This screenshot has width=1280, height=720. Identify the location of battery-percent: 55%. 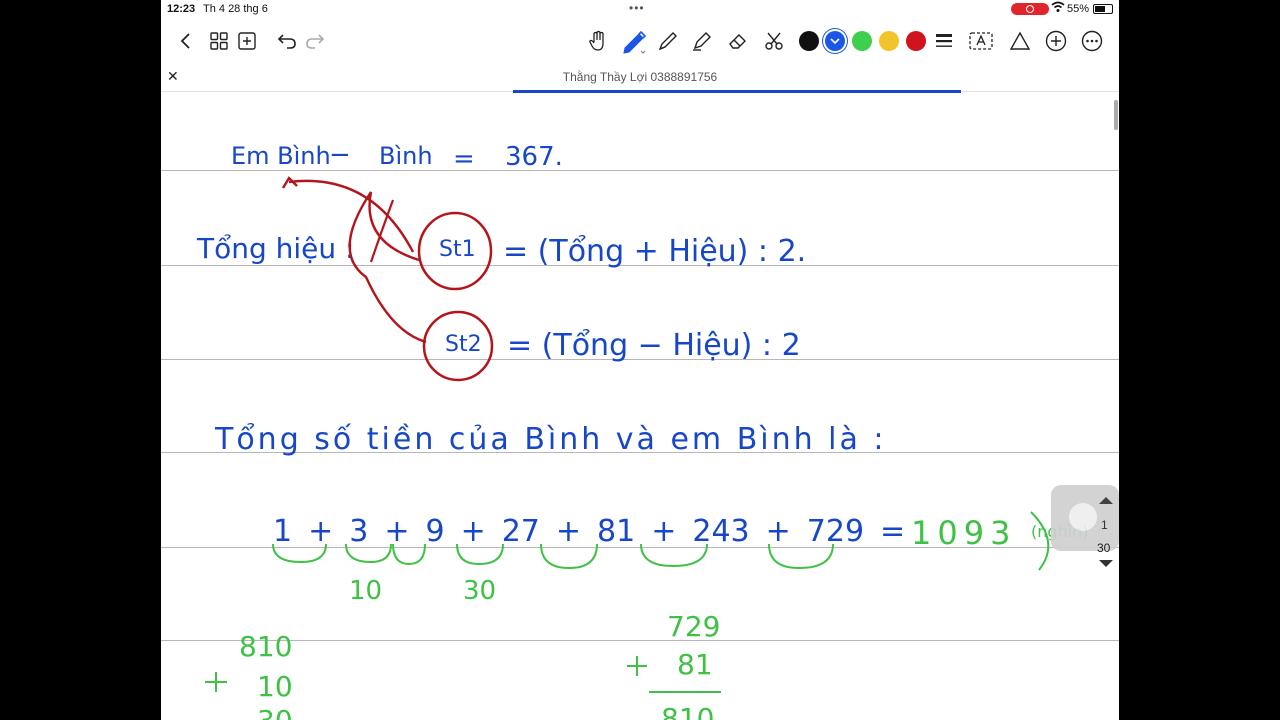
(1078, 9).